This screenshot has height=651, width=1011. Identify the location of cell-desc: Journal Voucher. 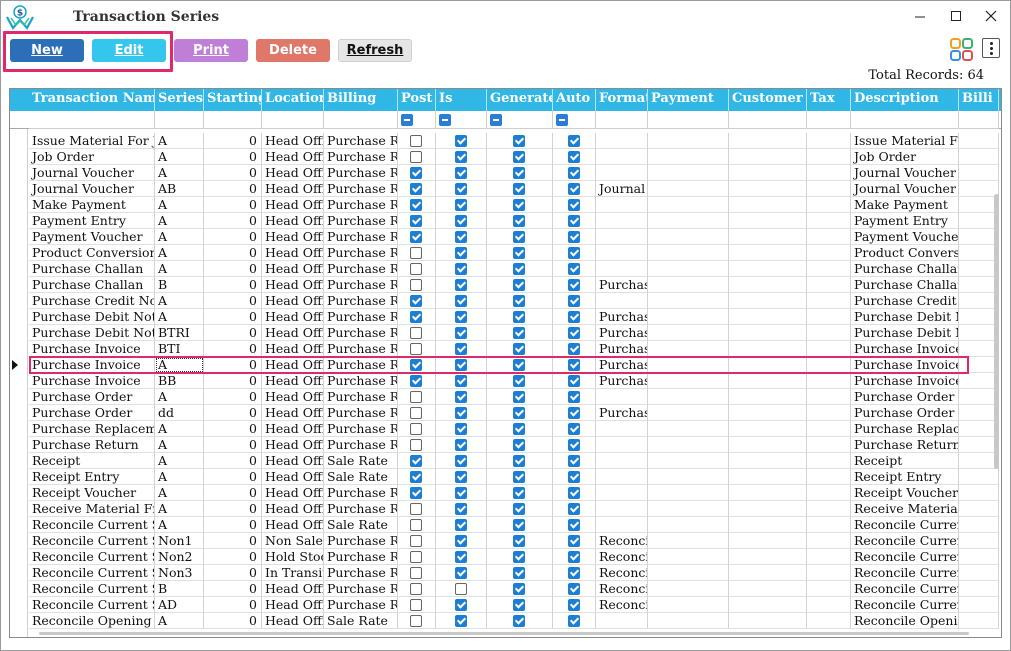
(905, 189).